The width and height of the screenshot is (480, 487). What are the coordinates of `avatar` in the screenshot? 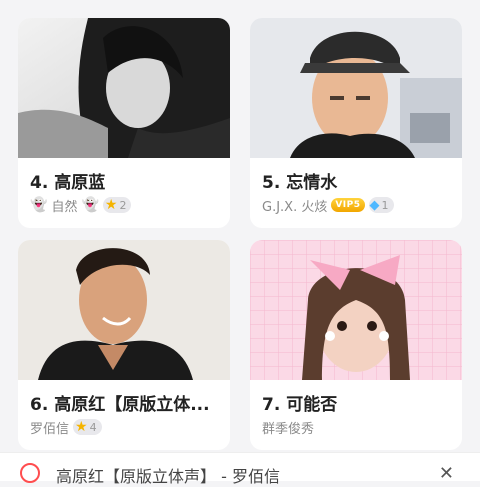 It's located at (30, 473).